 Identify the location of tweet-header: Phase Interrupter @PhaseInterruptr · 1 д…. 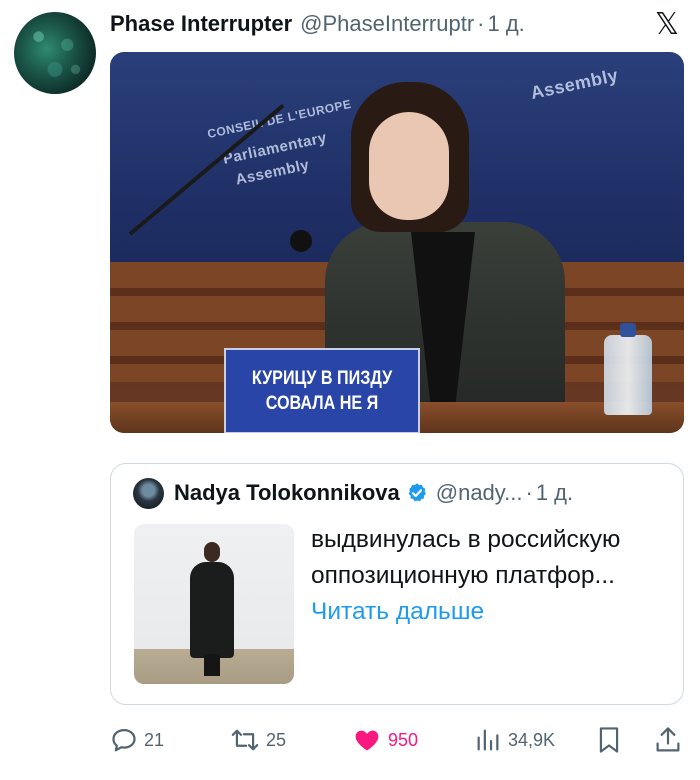
(398, 25).